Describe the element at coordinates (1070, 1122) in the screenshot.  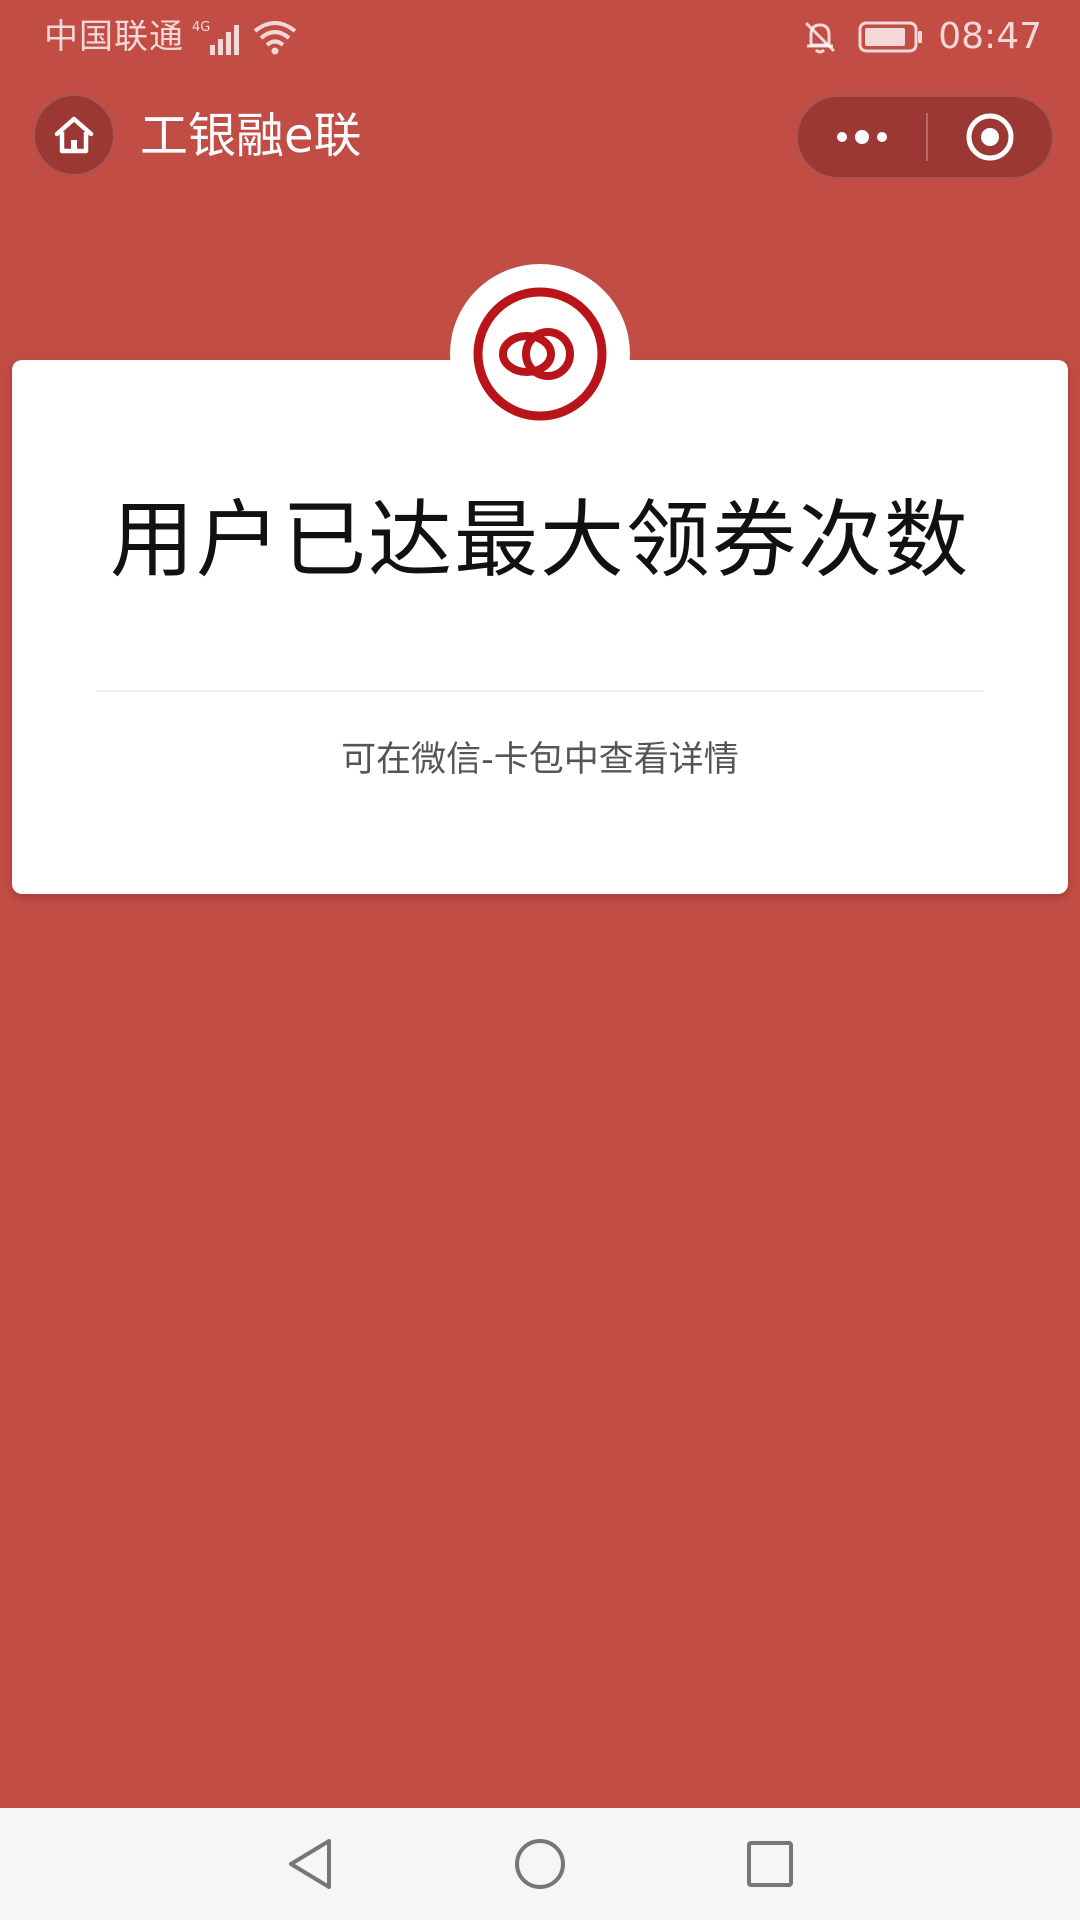
I see `card-notch-right` at that location.